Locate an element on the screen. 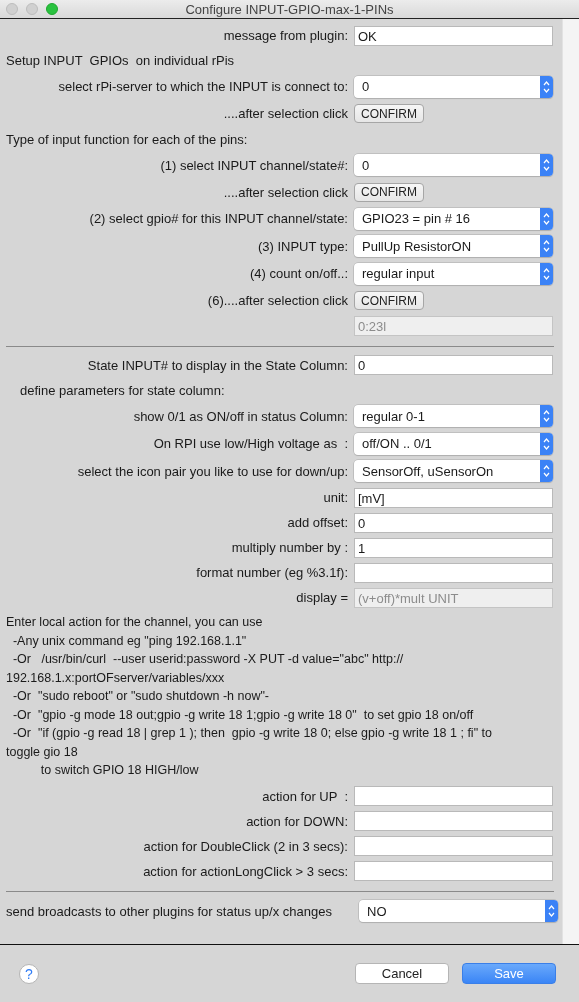 The image size is (579, 1002). field-label: On RPI use low/High voltage as : is located at coordinates (250, 444).